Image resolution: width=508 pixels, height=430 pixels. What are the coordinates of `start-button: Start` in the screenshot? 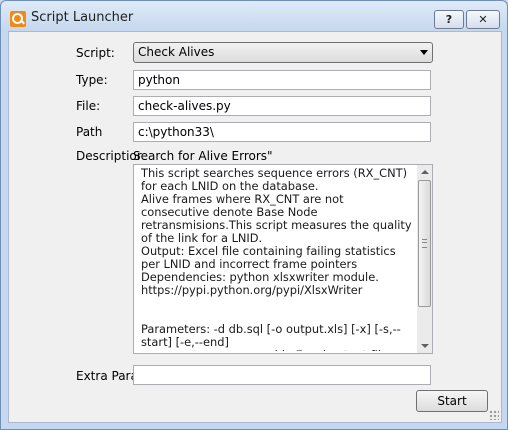 It's located at (452, 401).